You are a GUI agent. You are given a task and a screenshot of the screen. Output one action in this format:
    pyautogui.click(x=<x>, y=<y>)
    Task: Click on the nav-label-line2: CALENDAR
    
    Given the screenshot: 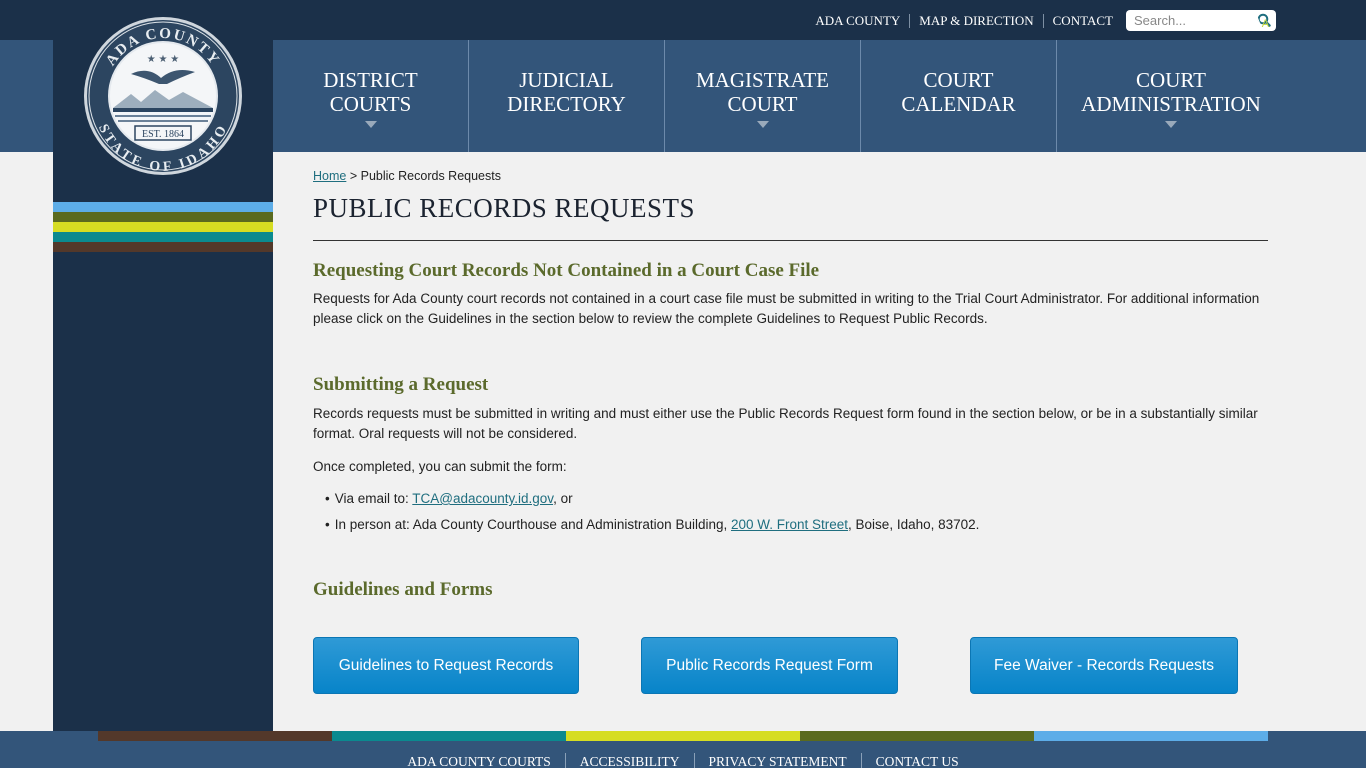 What is the action you would take?
    pyautogui.click(x=958, y=104)
    